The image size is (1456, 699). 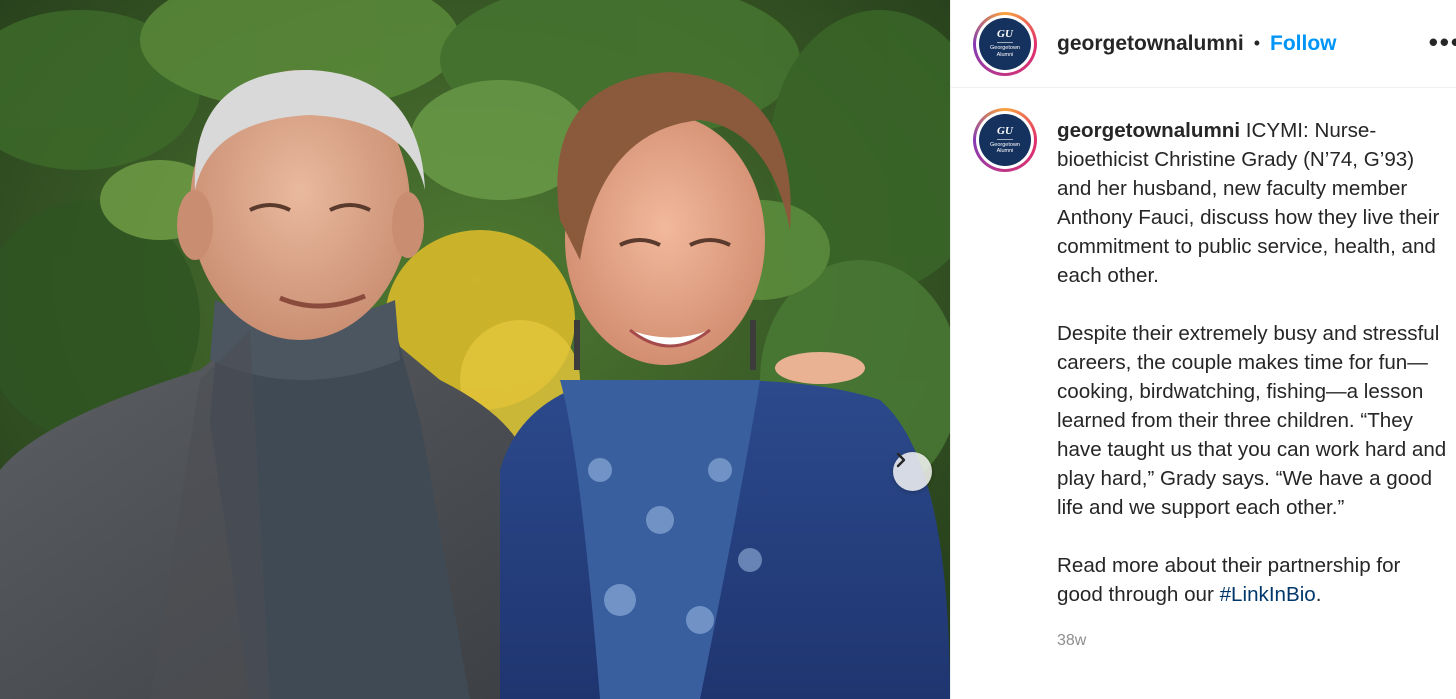 I want to click on follow-button: Follow, so click(x=1303, y=44).